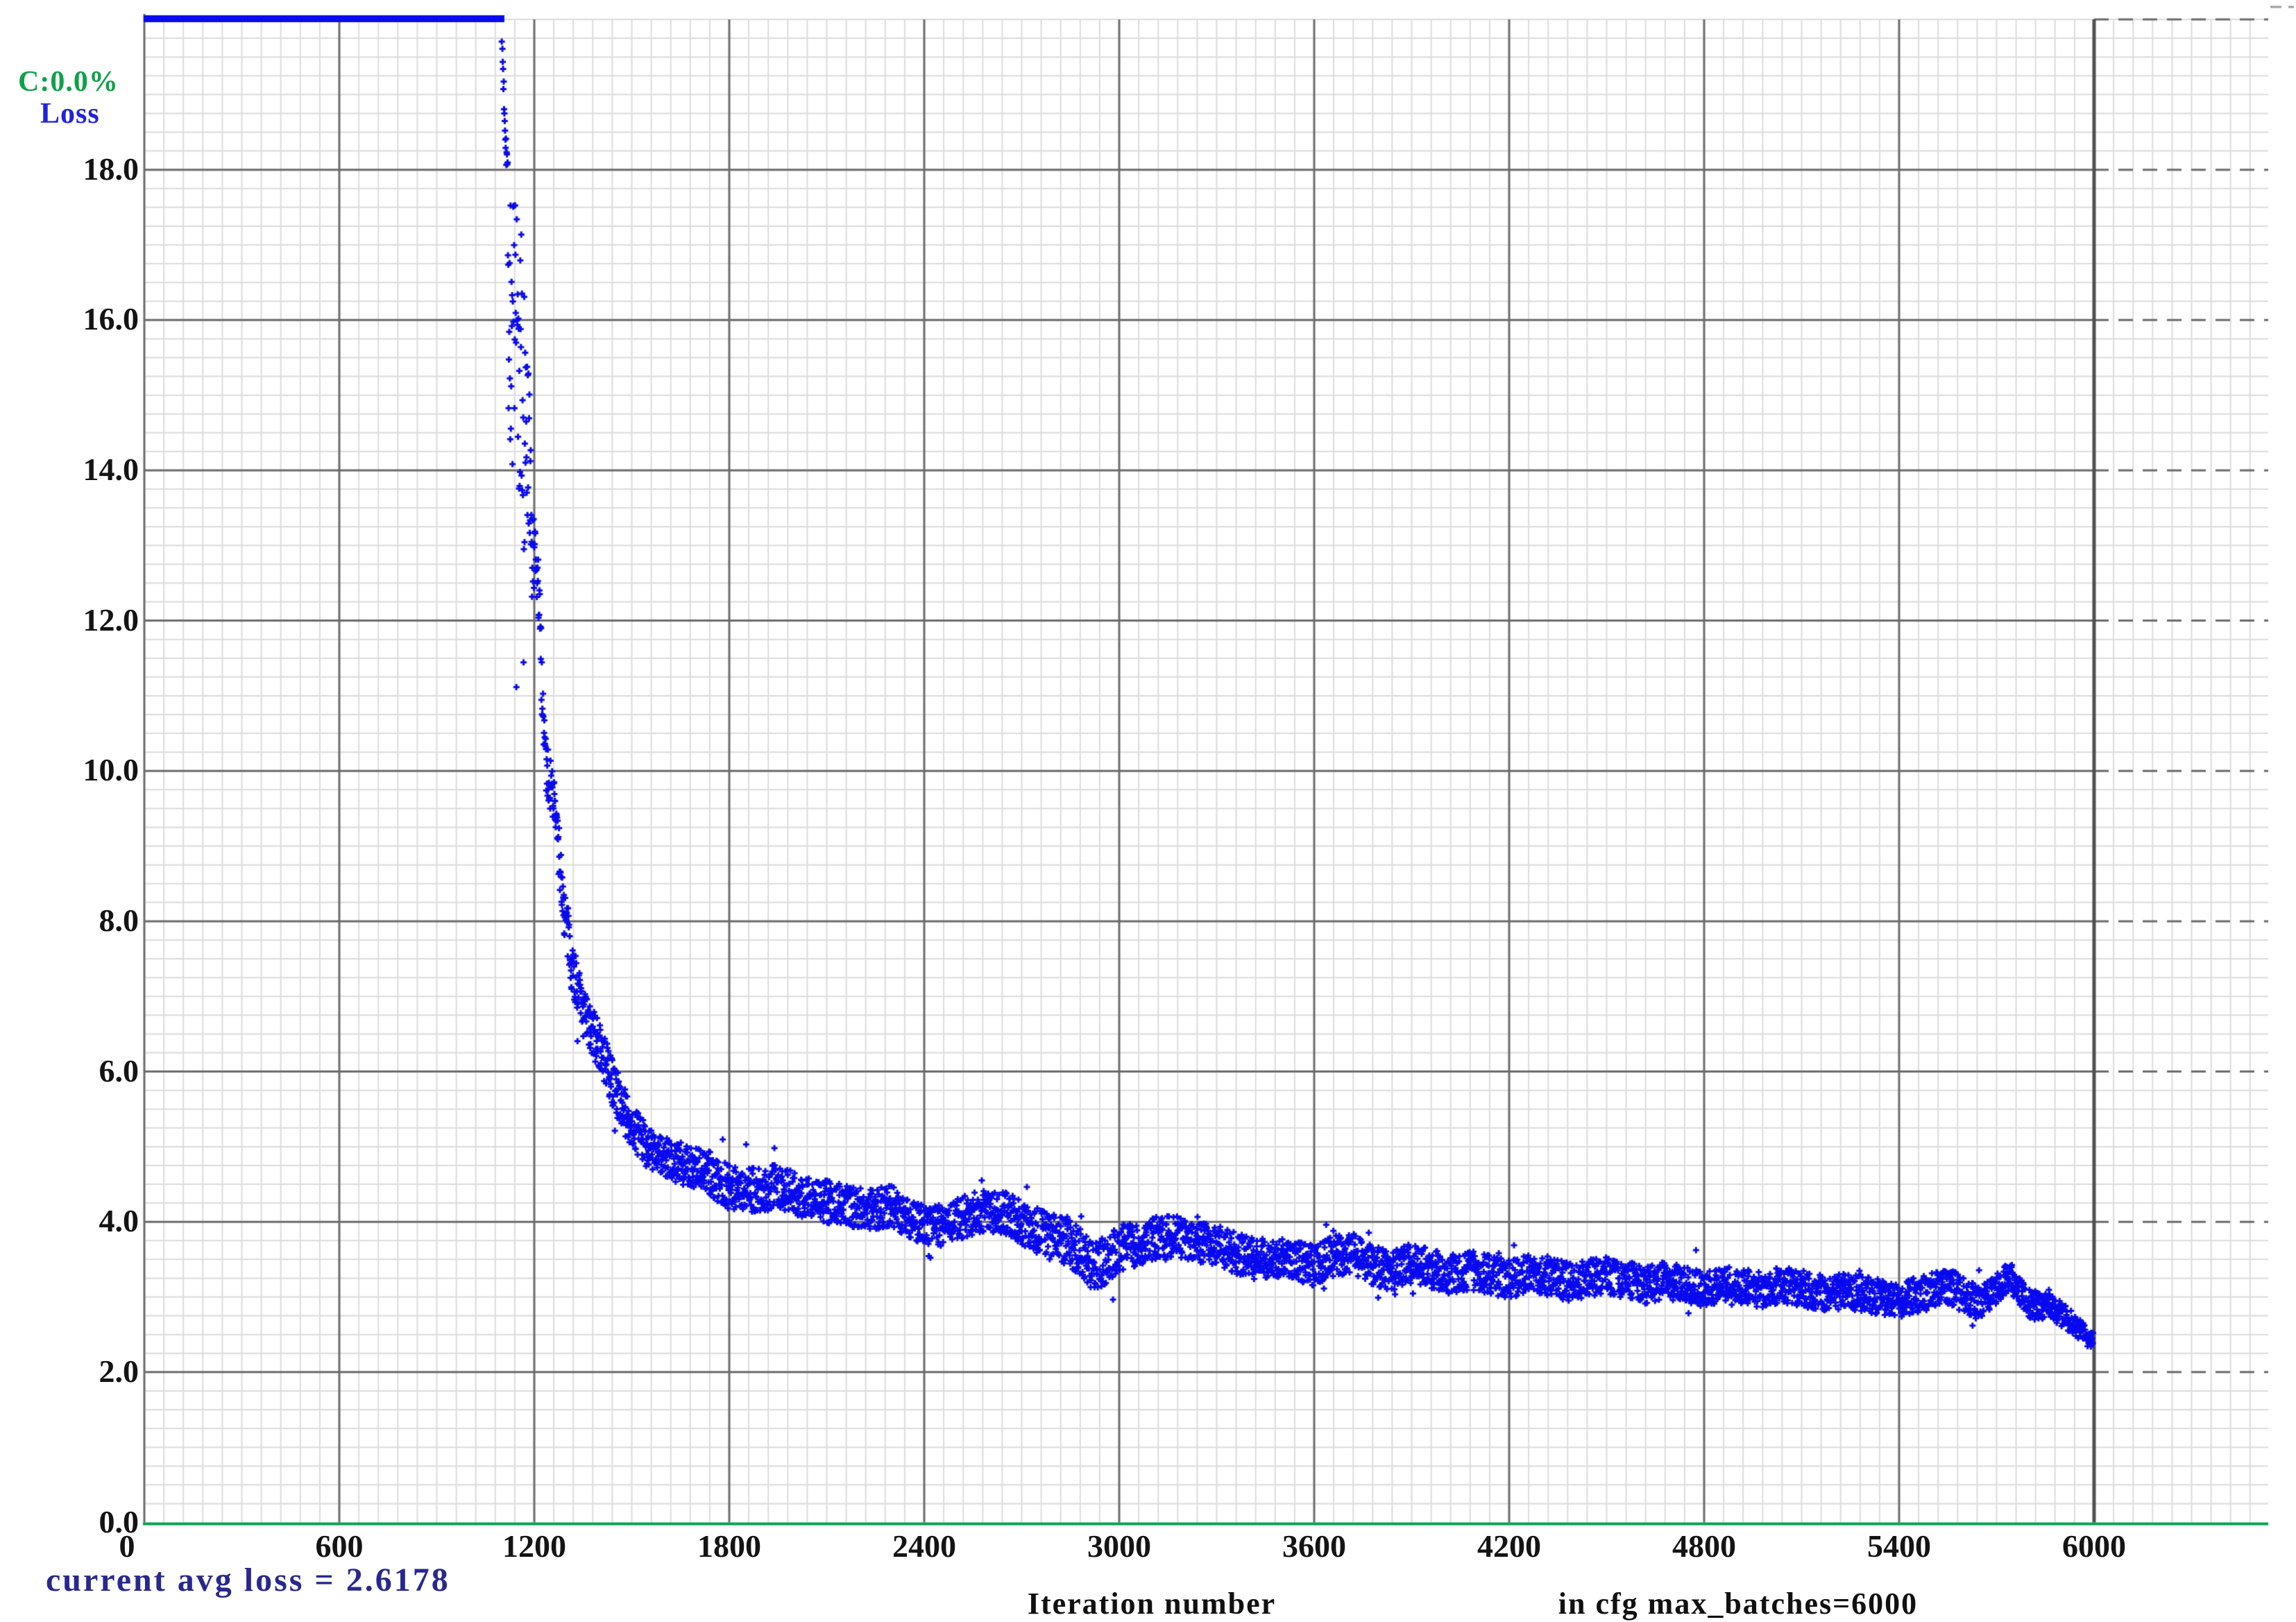 The image size is (2296, 1622). I want to click on y-tick-label: 16.0, so click(111, 319).